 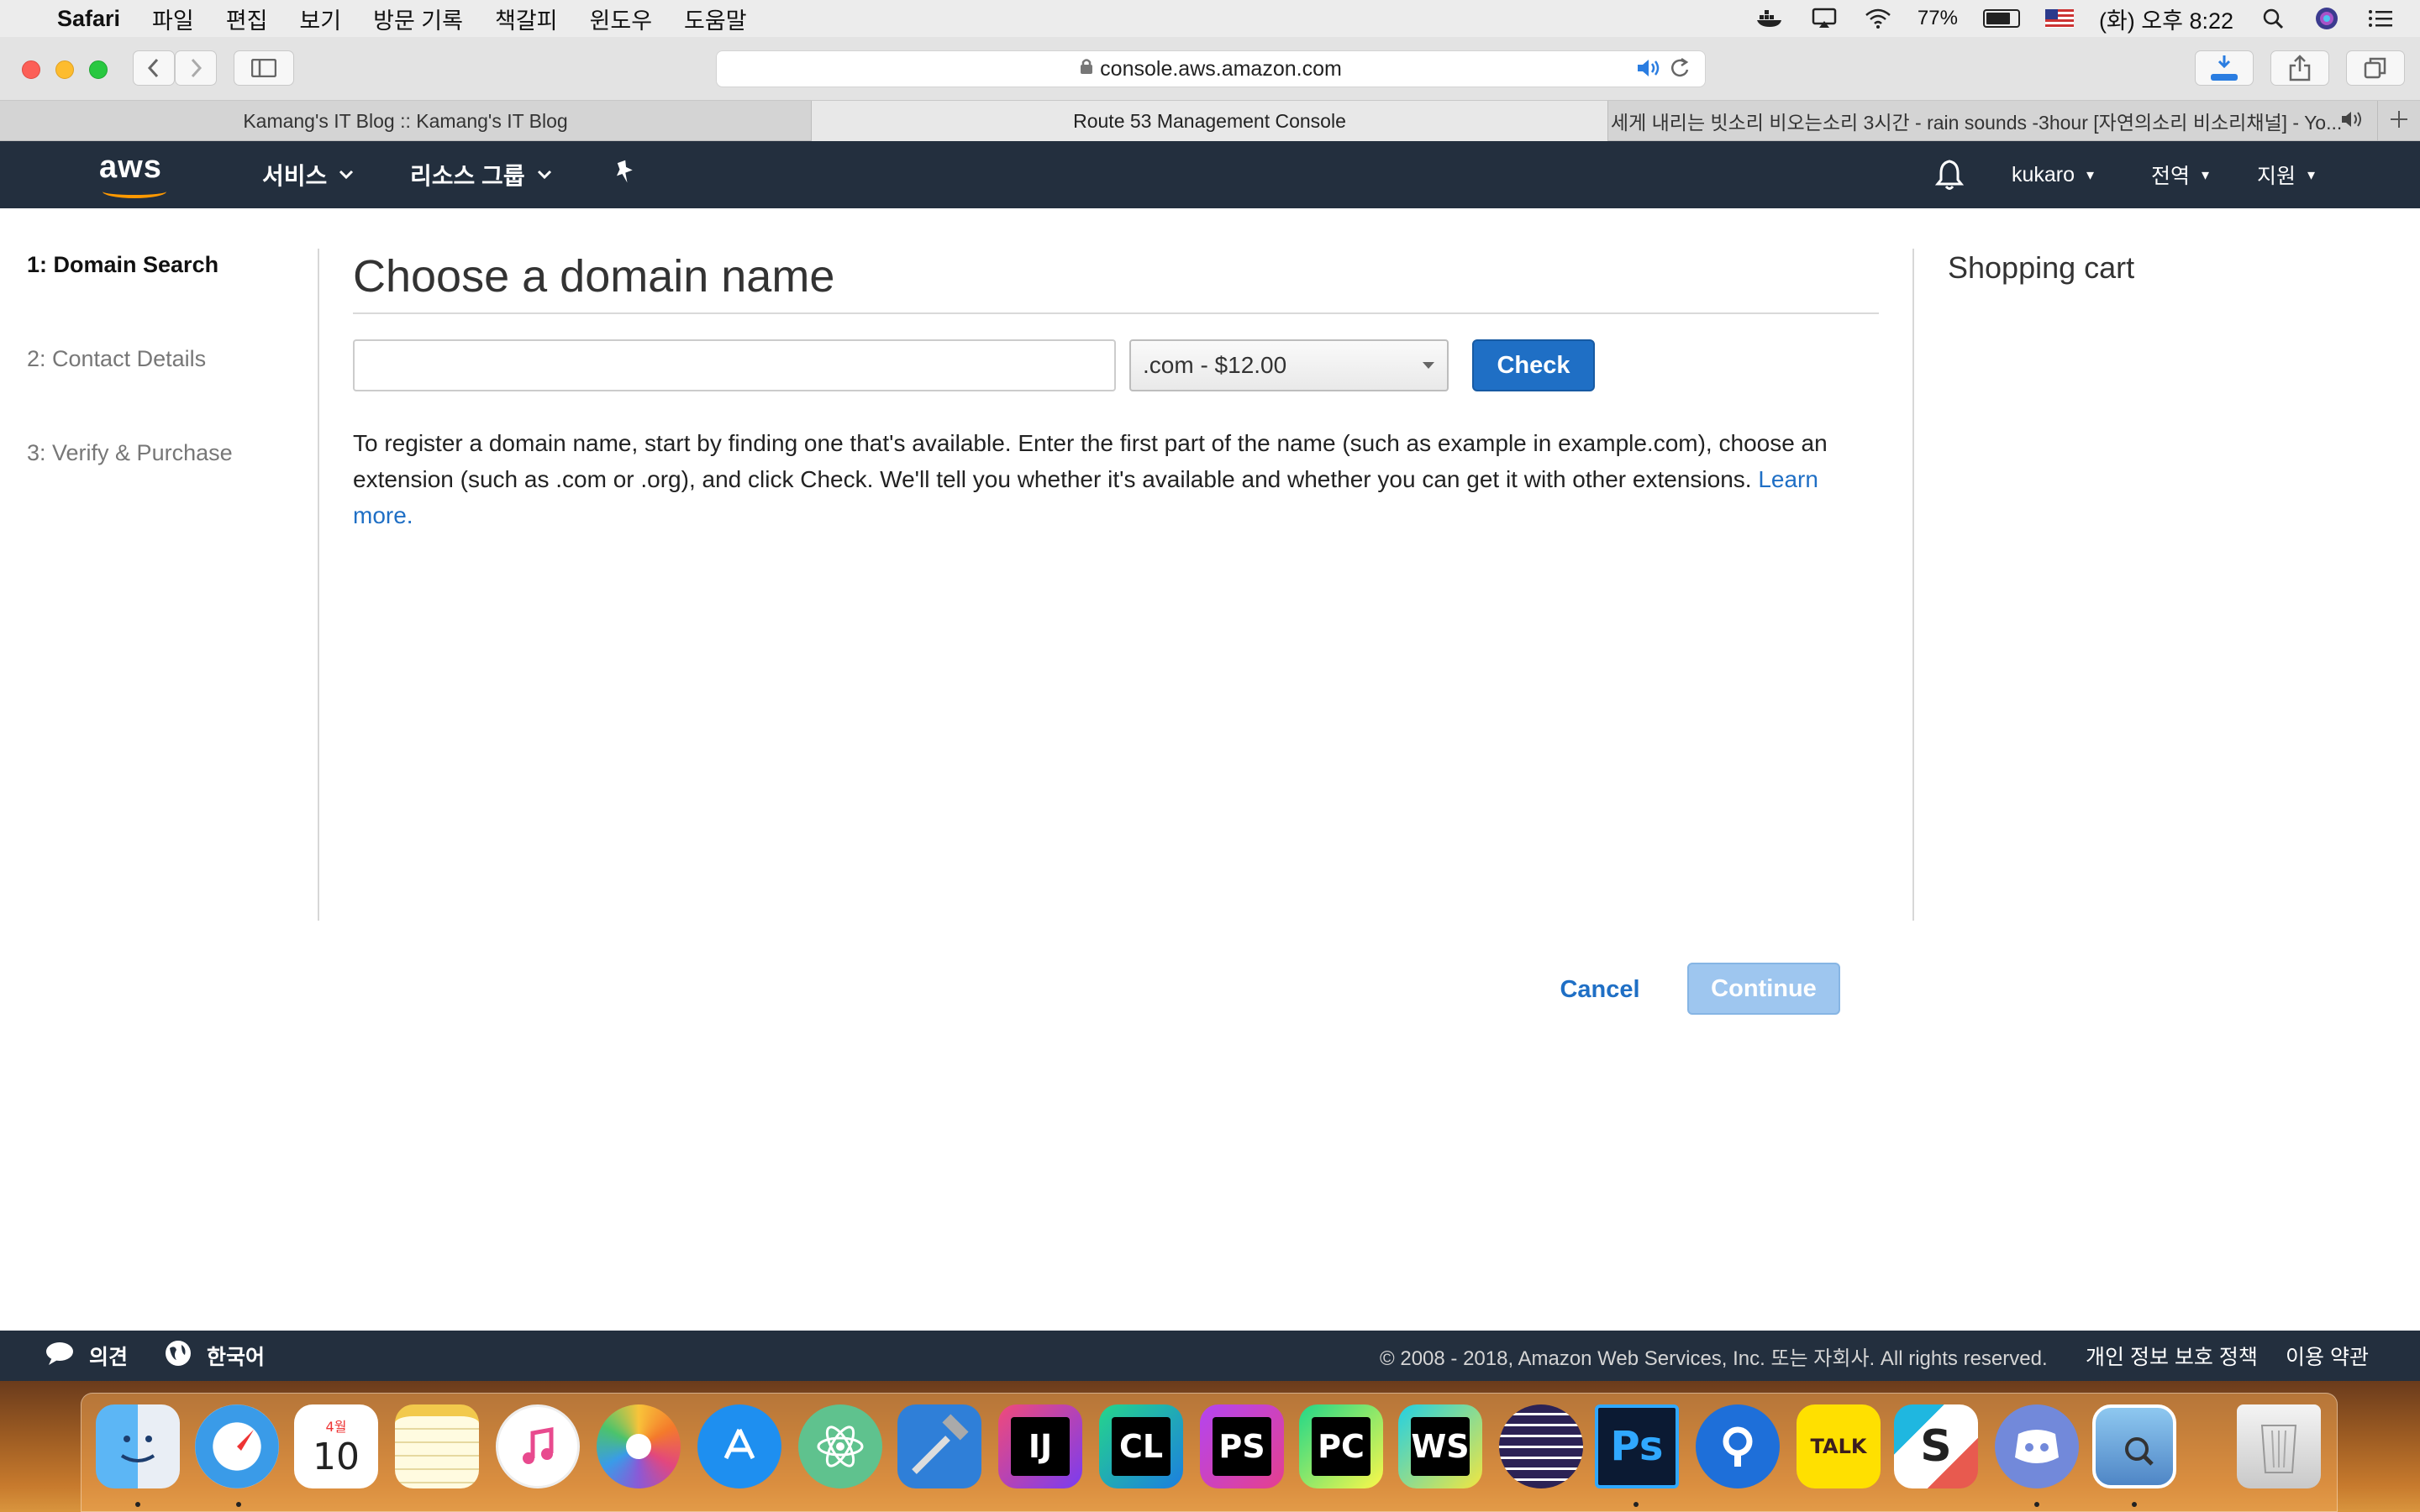 What do you see at coordinates (1649, 71) in the screenshot?
I see `audio-playing-icon` at bounding box center [1649, 71].